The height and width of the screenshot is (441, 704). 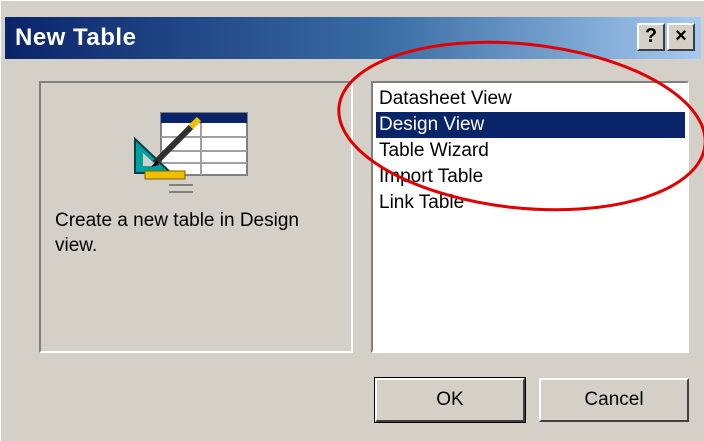 I want to click on window-title: New Table, so click(x=76, y=37).